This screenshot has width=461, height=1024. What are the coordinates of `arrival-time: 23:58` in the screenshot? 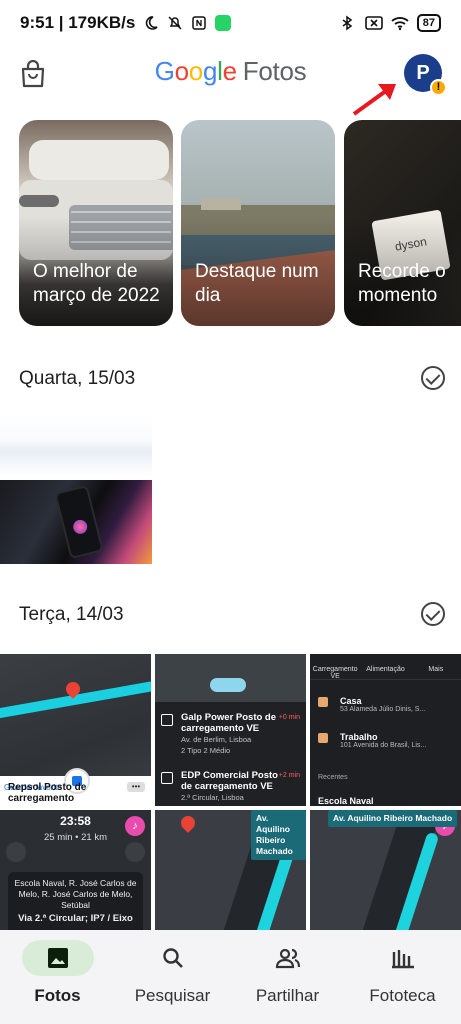 It's located at (75, 821).